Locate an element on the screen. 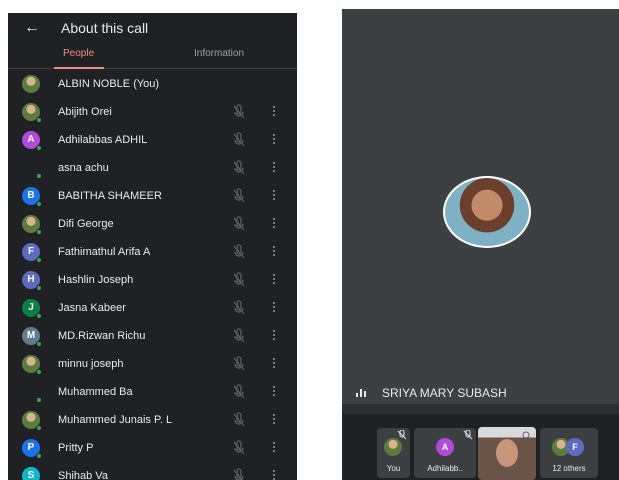  participant-strip: You A Adhilabb.. F 12 others is located at coordinates (480, 447).